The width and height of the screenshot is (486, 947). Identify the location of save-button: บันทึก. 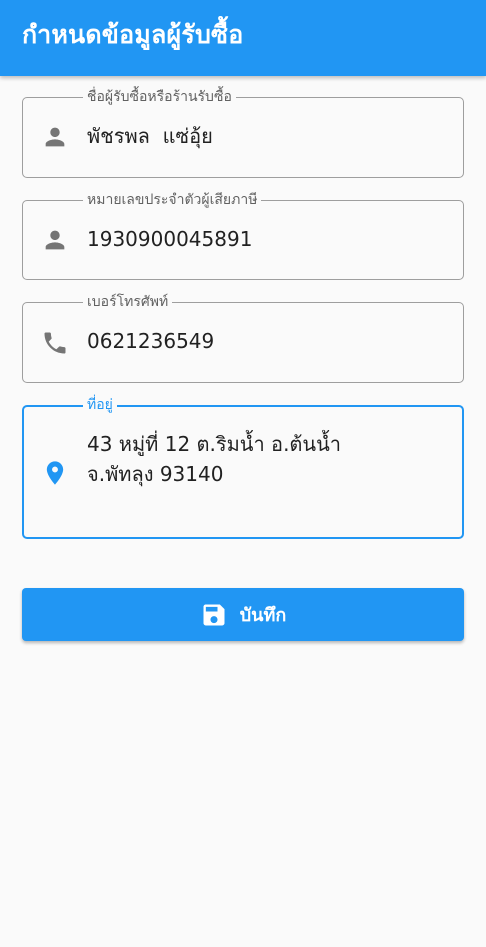
(243, 614).